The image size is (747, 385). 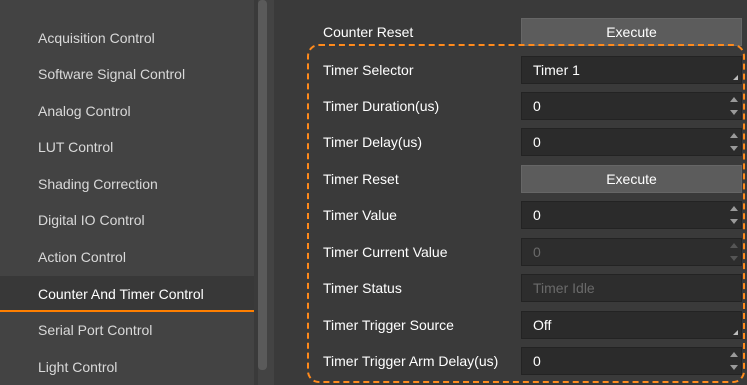 I want to click on row-timer-value: Timer Value 0, so click(x=510, y=215).